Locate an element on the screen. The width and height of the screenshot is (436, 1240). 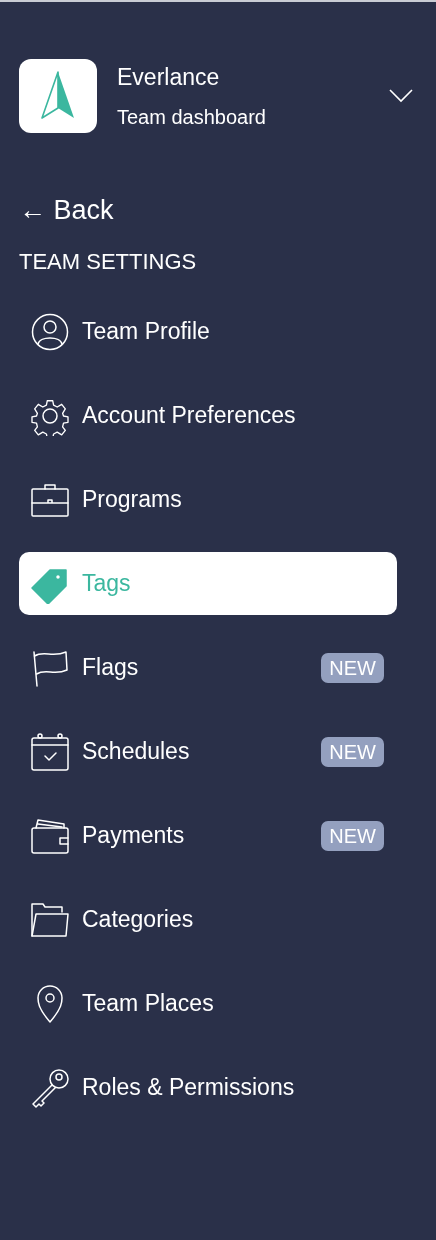
menu-item: Team Profile is located at coordinates (208, 331).